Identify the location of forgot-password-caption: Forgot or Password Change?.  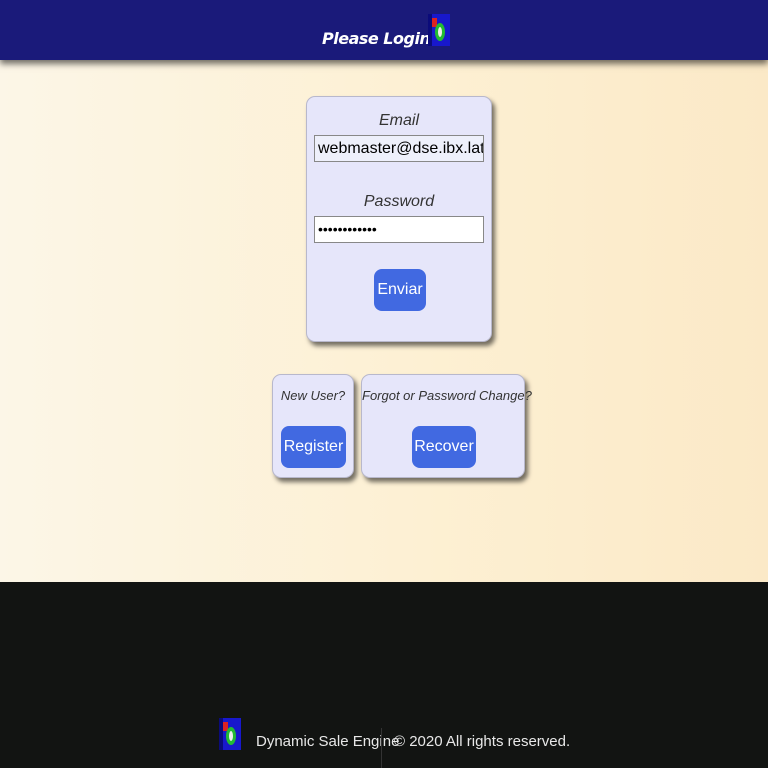
(447, 395).